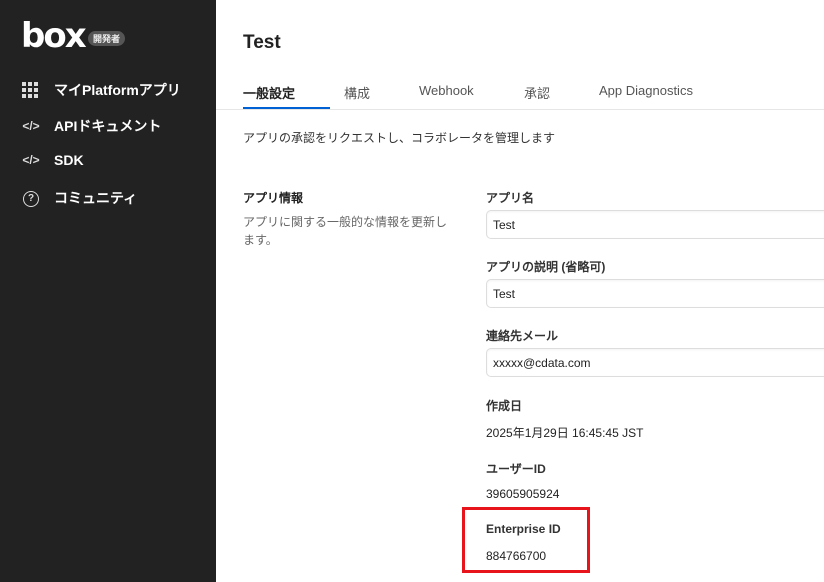  Describe the element at coordinates (53, 160) in the screenshot. I see `sidebar-item-sdk: </> SDK` at that location.